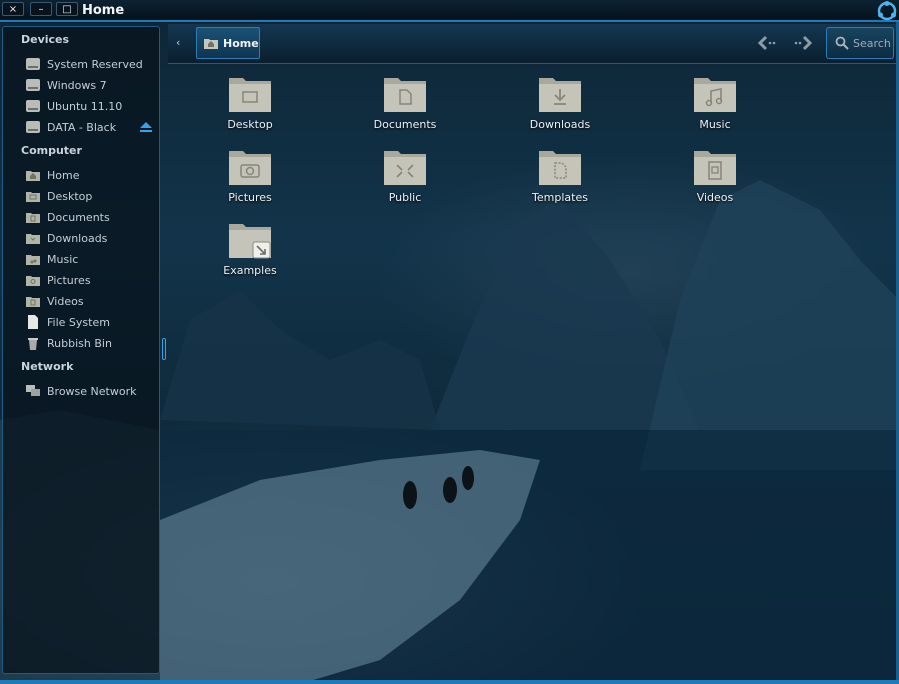 This screenshot has width=899, height=684. Describe the element at coordinates (405, 168) in the screenshot. I see `folder-public-icon` at that location.